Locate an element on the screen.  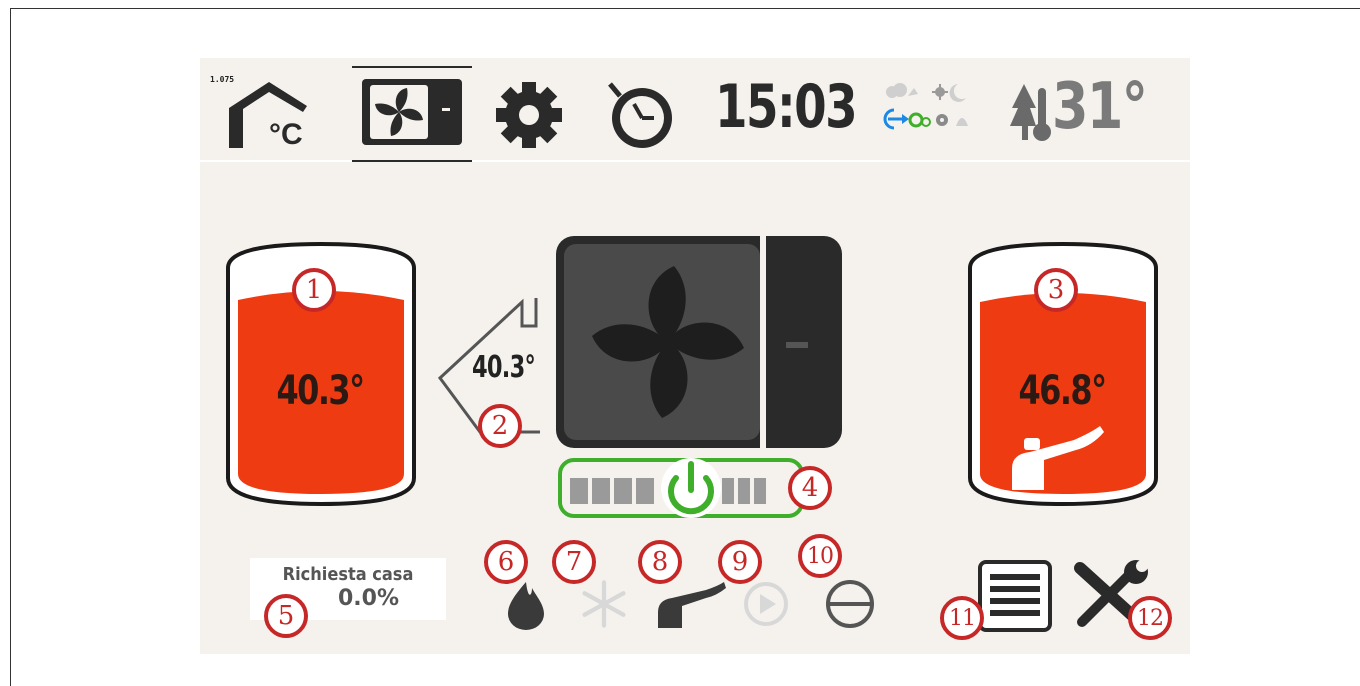
nav-selected-top-line is located at coordinates (412, 67).